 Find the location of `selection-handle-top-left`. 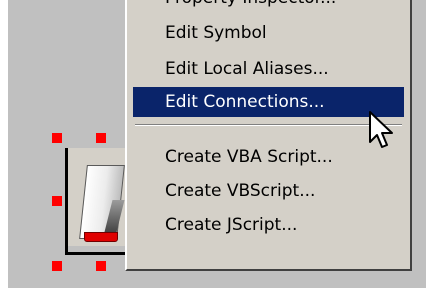

selection-handle-top-left is located at coordinates (57, 138).